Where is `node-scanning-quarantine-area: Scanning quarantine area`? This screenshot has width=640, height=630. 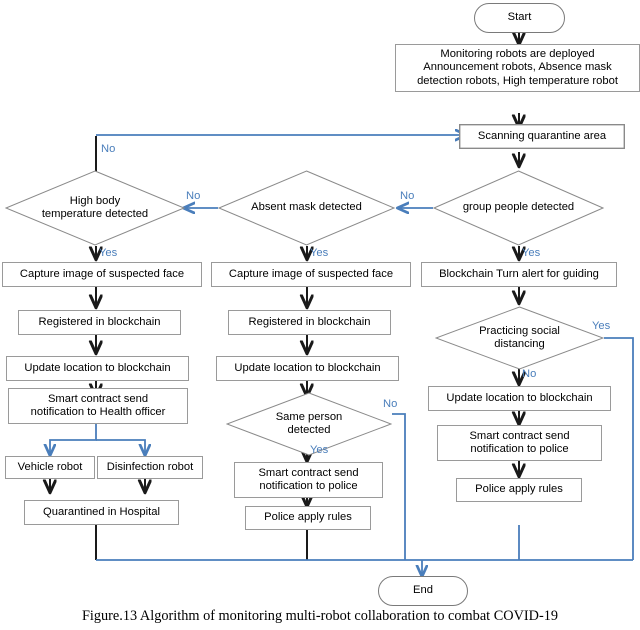
node-scanning-quarantine-area: Scanning quarantine area is located at coordinates (542, 136).